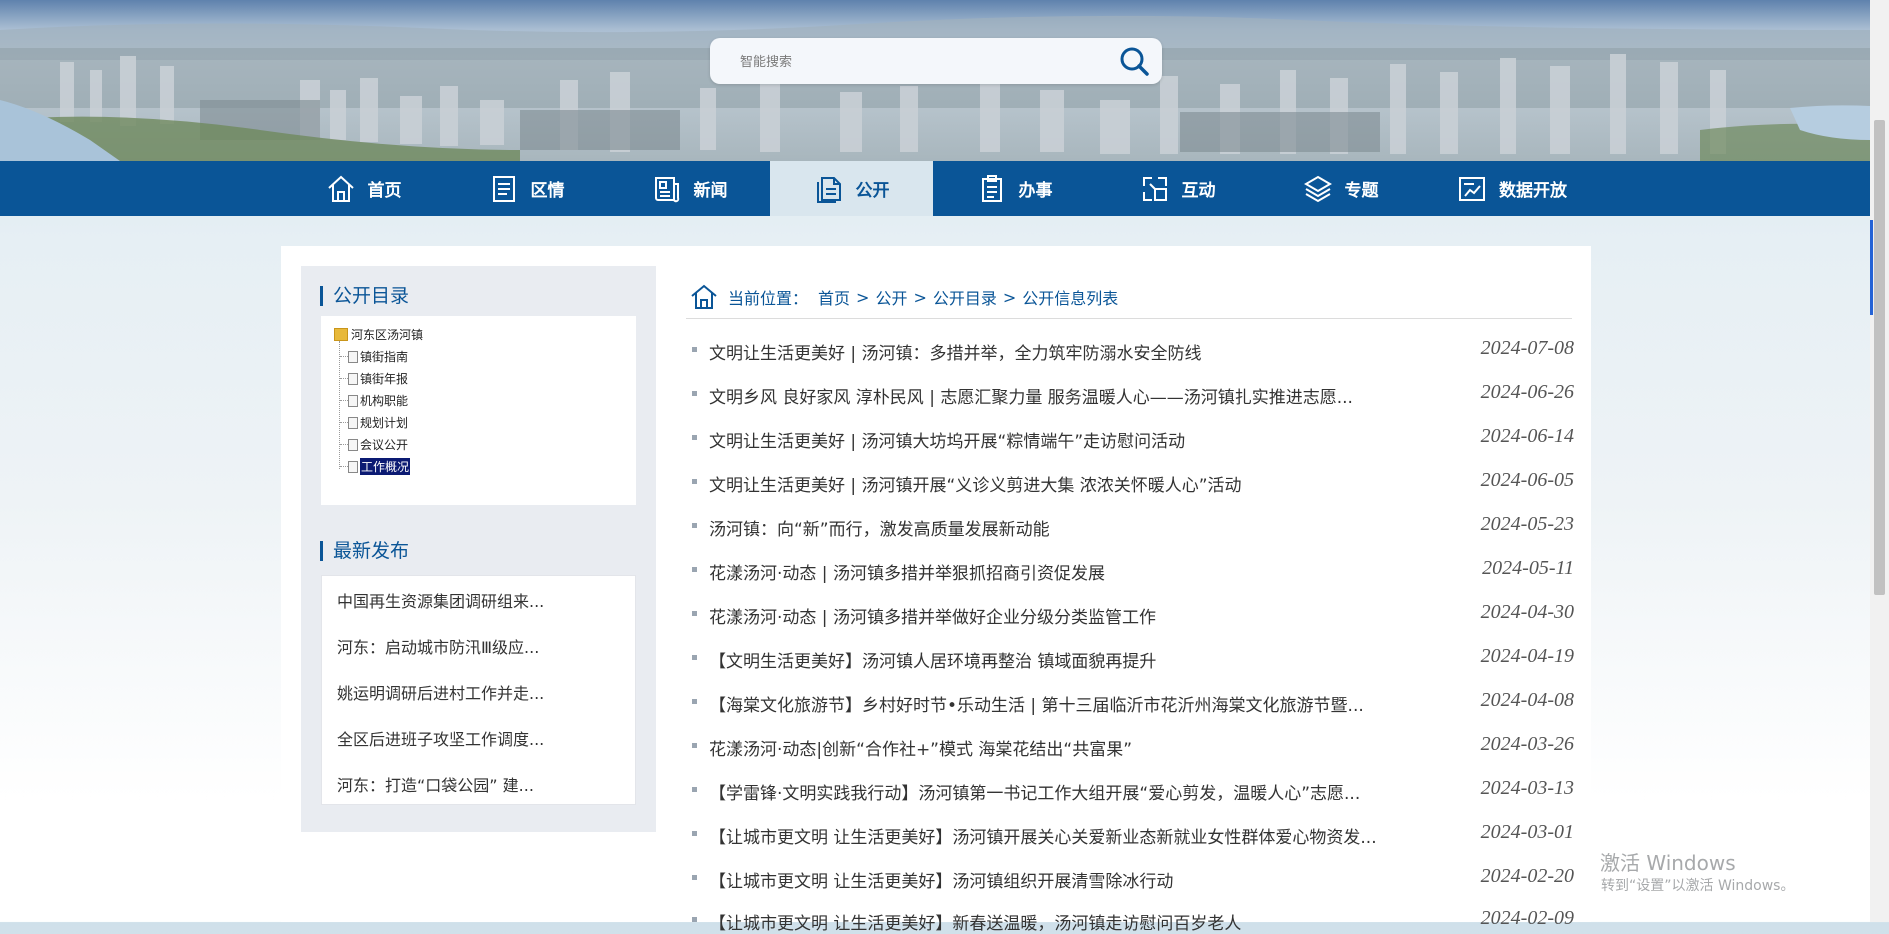 The height and width of the screenshot is (934, 1889). I want to click on tree-root: 河东区汤河镇, so click(378, 334).